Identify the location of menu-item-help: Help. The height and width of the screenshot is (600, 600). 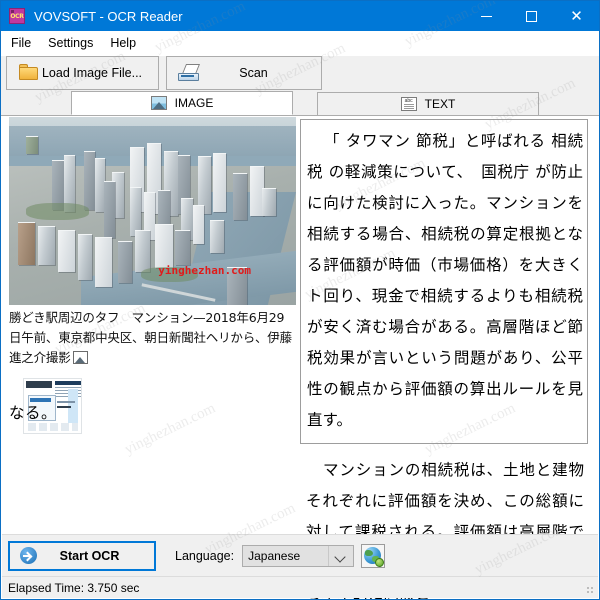
(127, 43).